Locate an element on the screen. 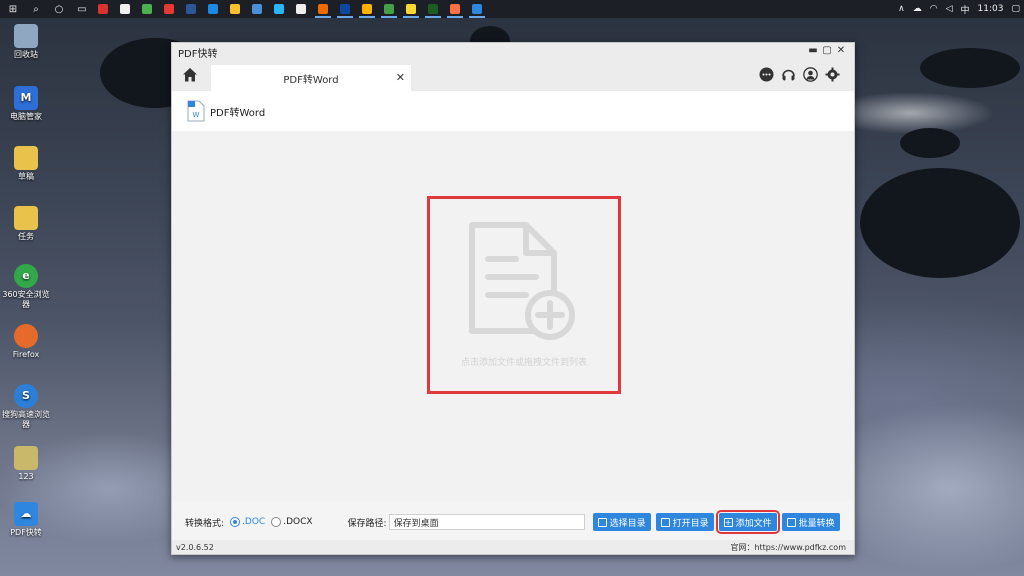  svg-text: W is located at coordinates (196, 115).